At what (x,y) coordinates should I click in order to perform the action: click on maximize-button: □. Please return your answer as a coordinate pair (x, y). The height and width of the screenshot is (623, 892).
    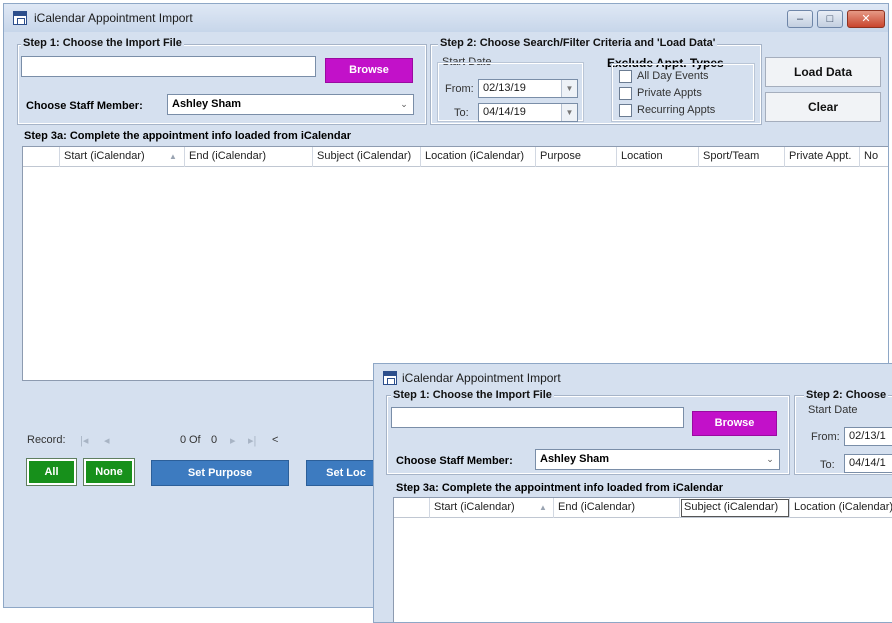
    Looking at the image, I should click on (830, 19).